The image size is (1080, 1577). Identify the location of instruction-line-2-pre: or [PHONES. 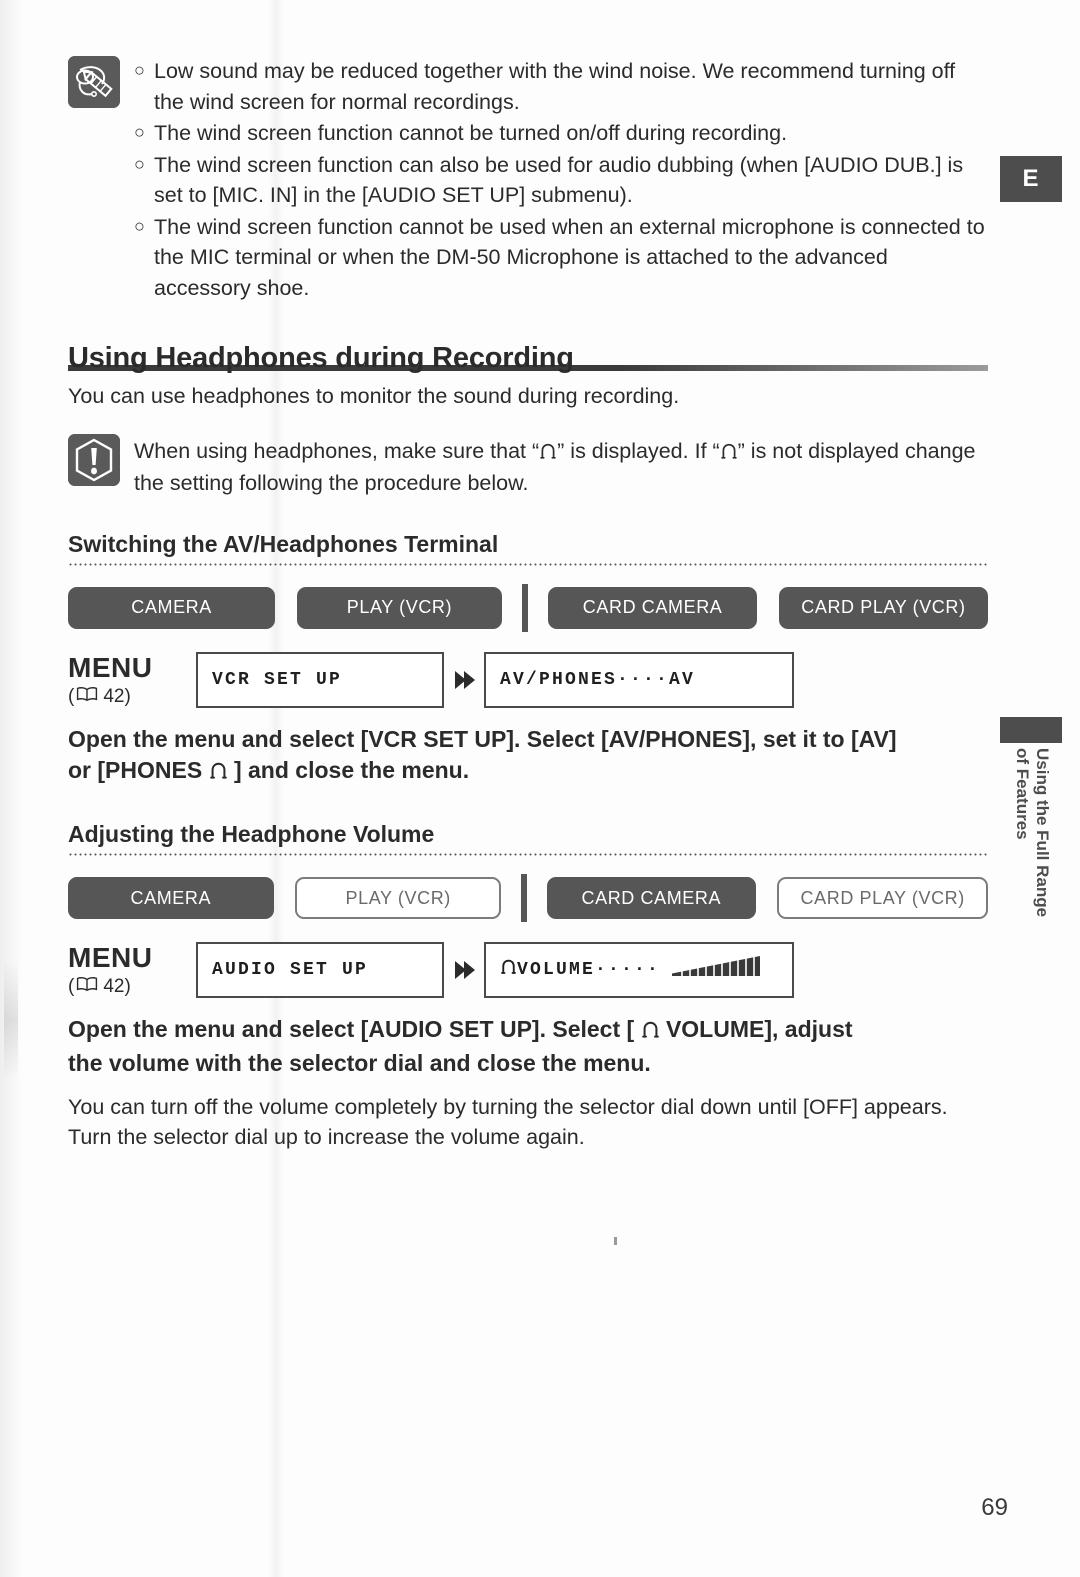
(138, 770).